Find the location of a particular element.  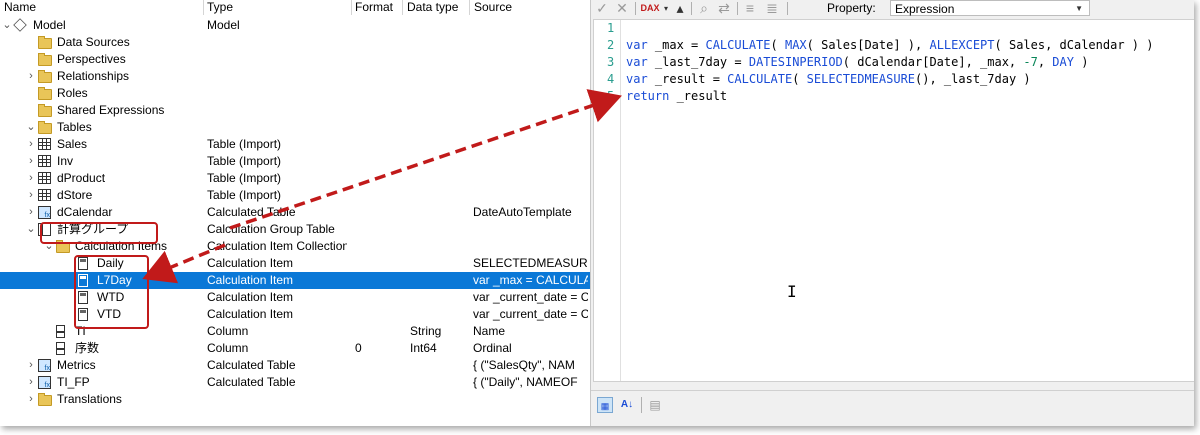

deploy-icon: ▴ is located at coordinates (680, 8).